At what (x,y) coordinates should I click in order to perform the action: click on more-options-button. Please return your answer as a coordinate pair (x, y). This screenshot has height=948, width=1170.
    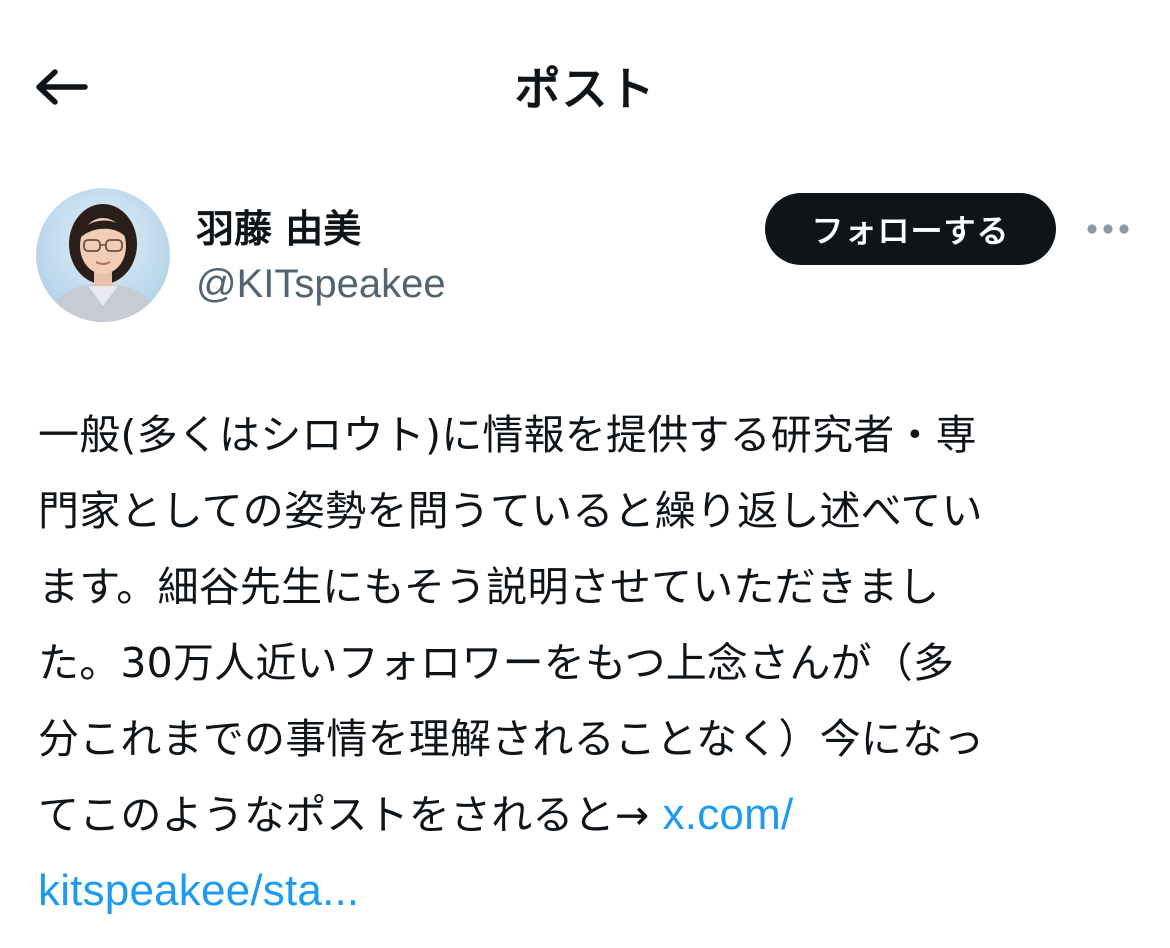
    Looking at the image, I should click on (1108, 229).